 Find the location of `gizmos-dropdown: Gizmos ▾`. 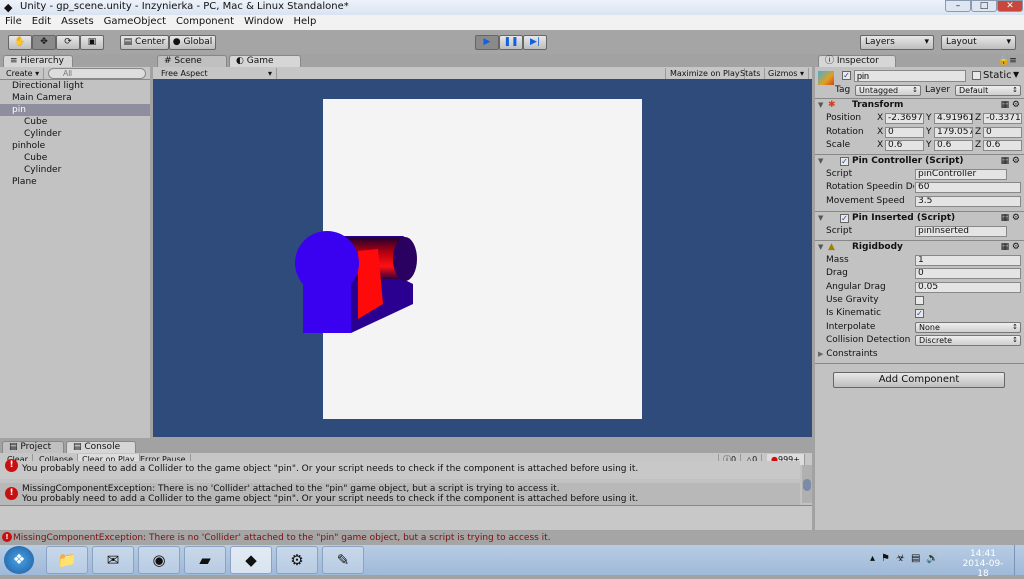

gizmos-dropdown: Gizmos ▾ is located at coordinates (787, 73).